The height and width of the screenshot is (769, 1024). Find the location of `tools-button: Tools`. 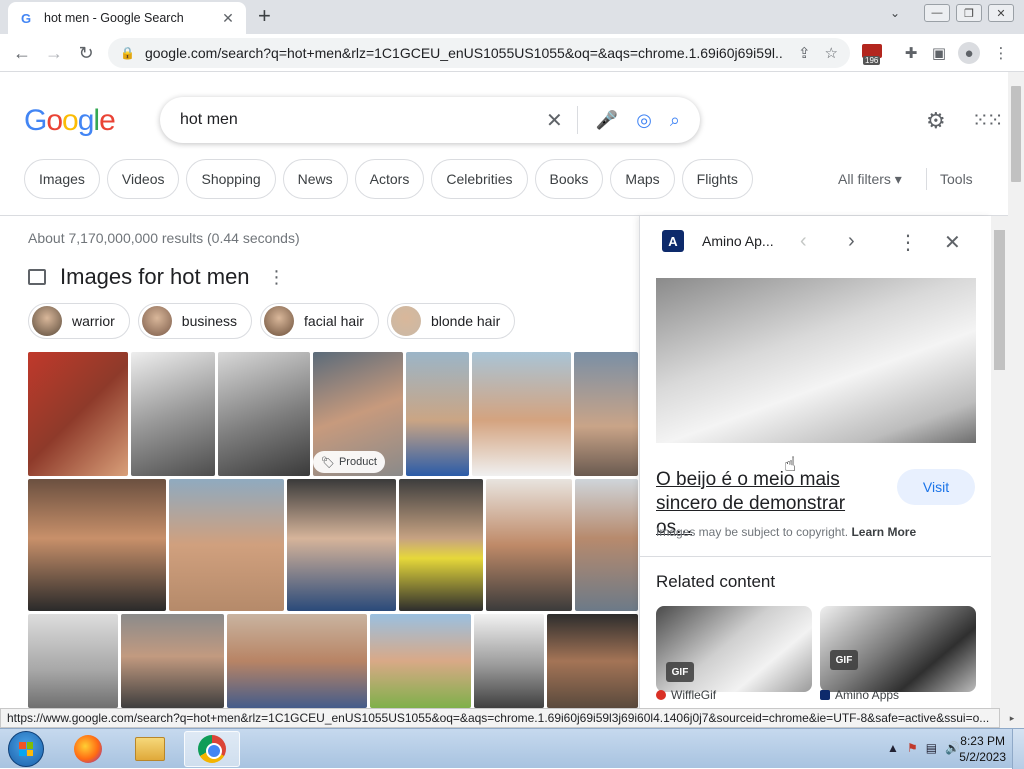

tools-button: Tools is located at coordinates (956, 179).